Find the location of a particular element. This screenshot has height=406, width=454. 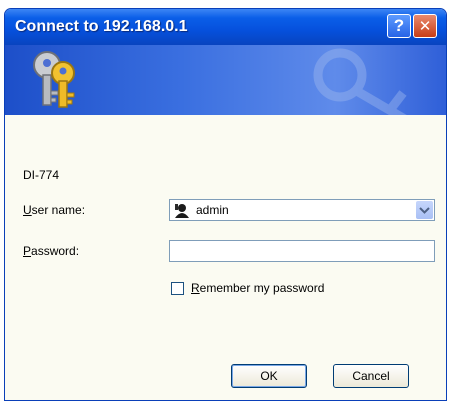

username-label-text: ser name: is located at coordinates (58, 210).